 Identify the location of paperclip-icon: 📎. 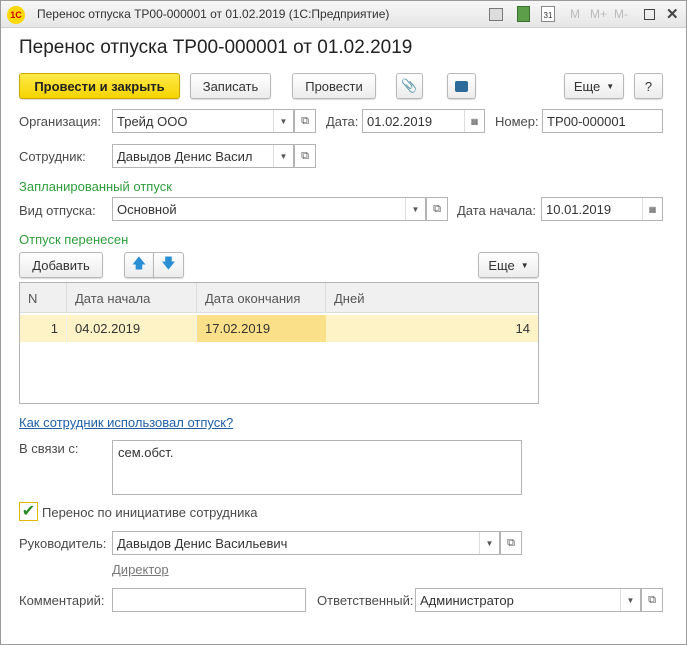
(409, 85).